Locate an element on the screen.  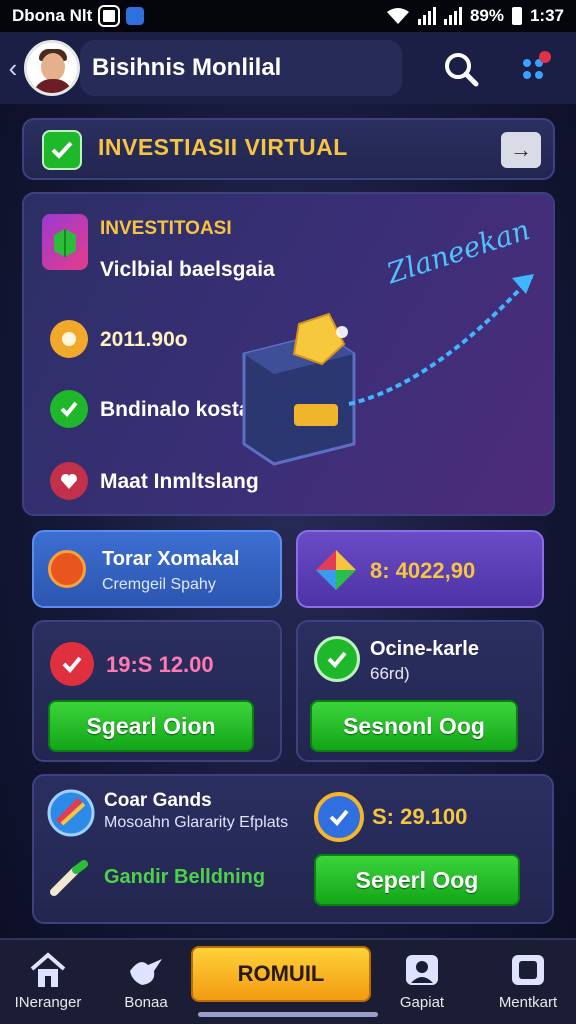
profile-icon is located at coordinates (422, 970).